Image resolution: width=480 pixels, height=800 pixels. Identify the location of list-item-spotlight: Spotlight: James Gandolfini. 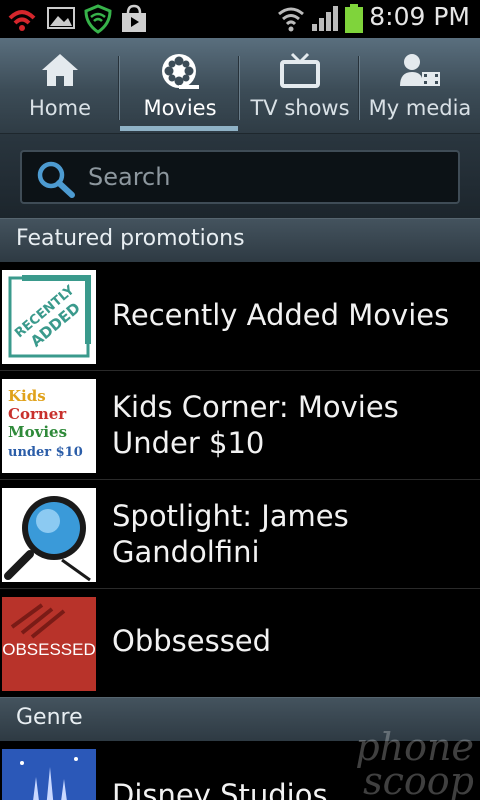
(240, 534).